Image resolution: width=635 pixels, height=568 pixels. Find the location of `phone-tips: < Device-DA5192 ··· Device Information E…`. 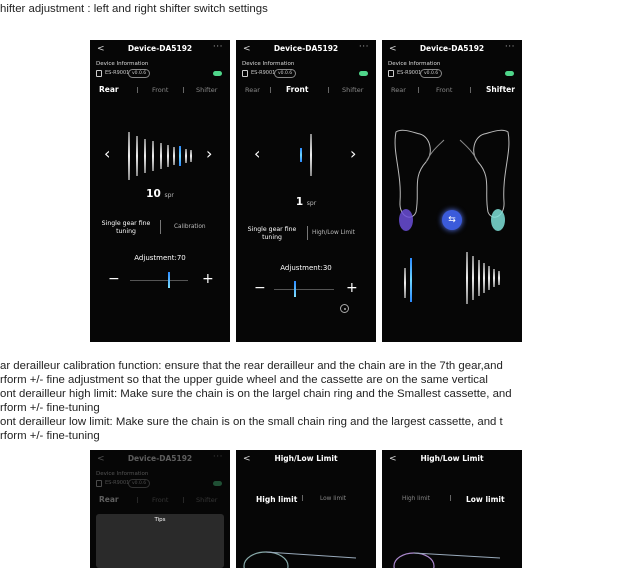

phone-tips: < Device-DA5192 ··· Device Information E… is located at coordinates (160, 509).